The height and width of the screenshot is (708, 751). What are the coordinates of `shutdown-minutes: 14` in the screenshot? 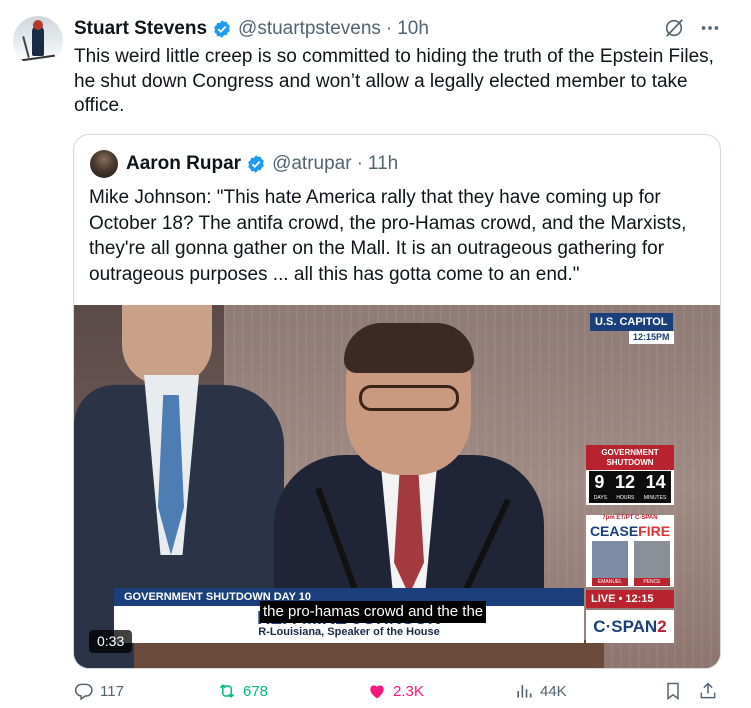 It's located at (655, 481).